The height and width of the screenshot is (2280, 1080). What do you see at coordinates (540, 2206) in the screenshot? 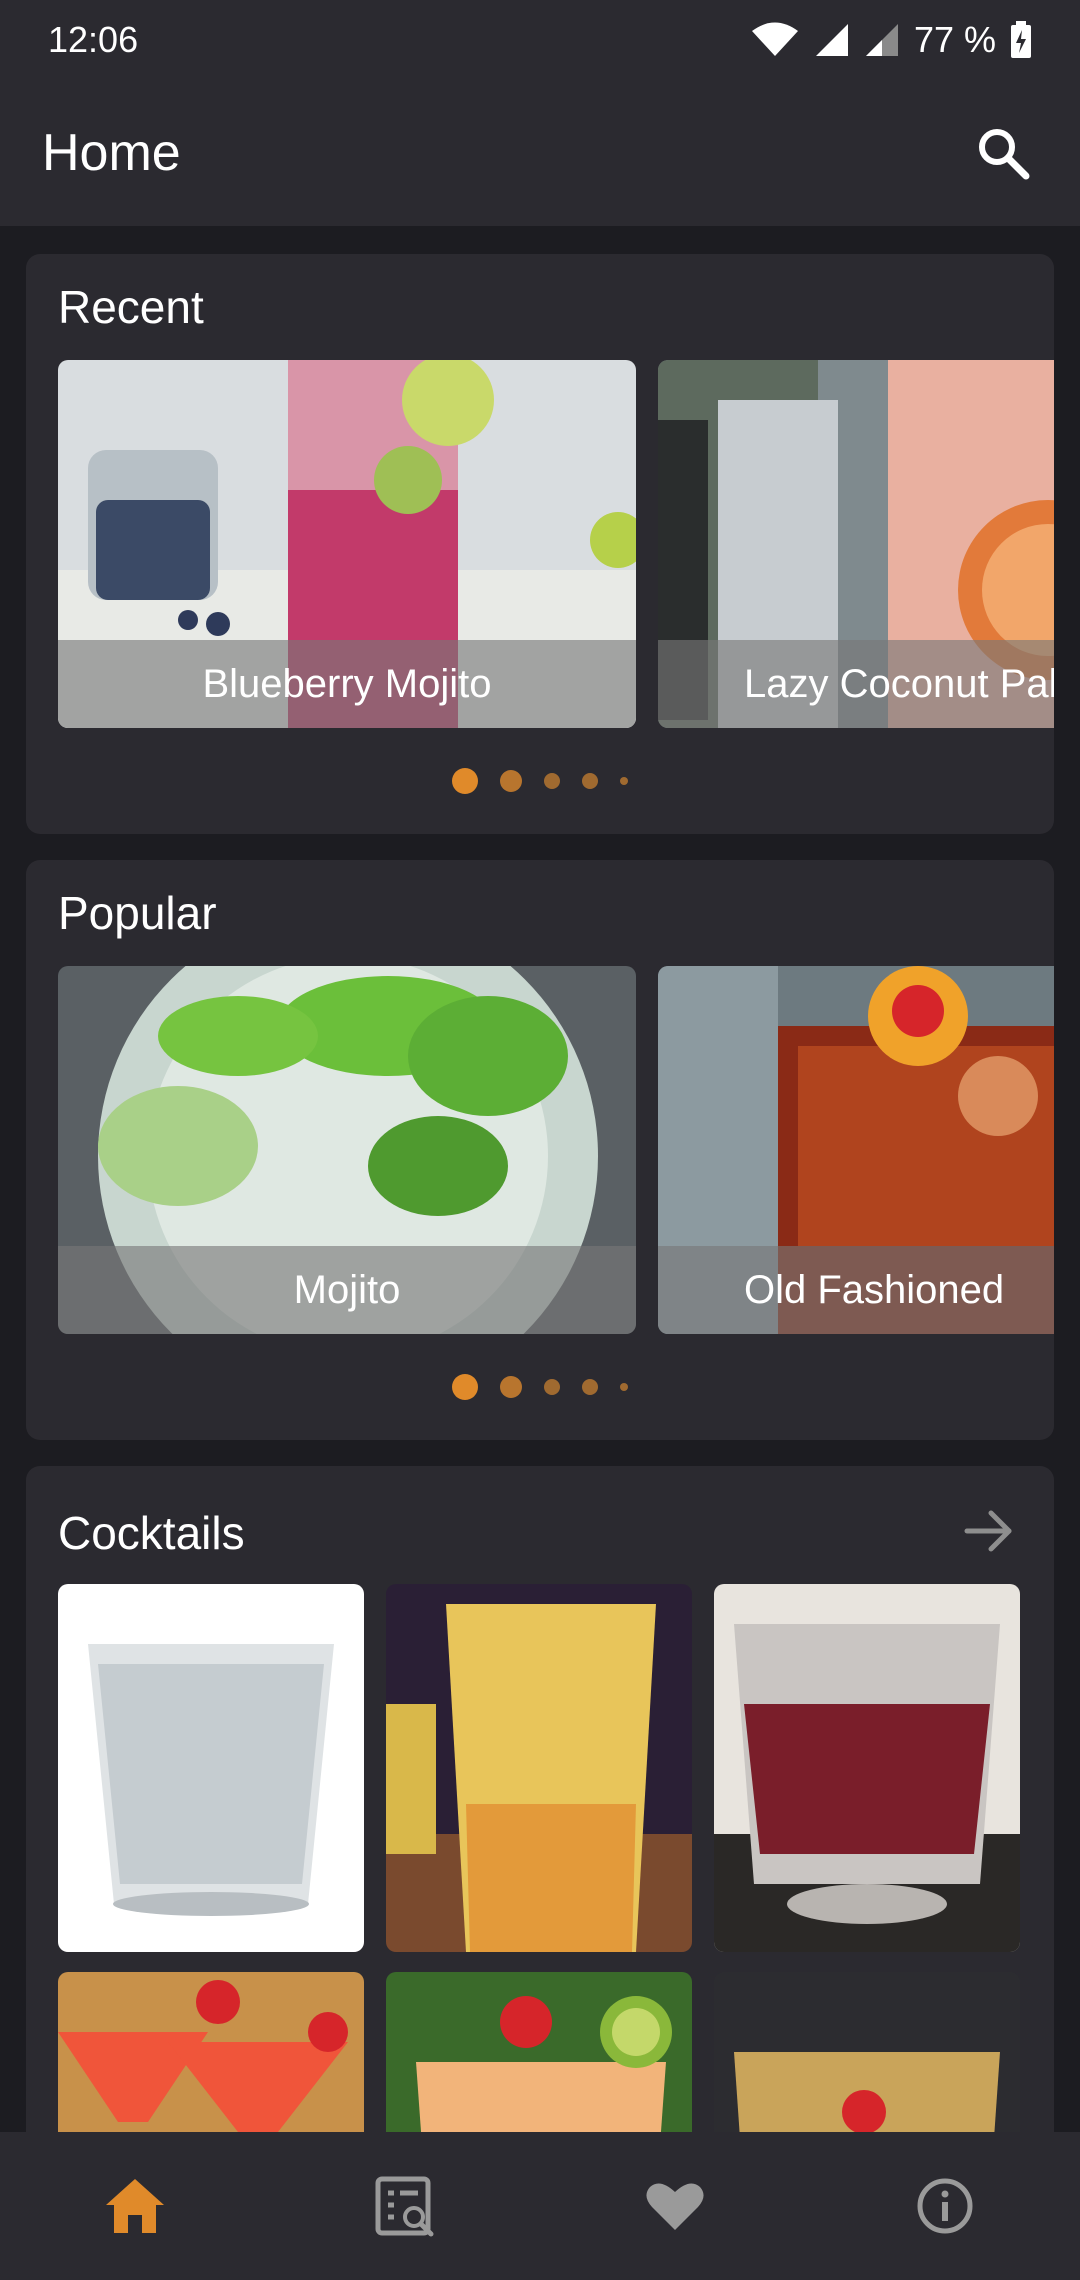
I see `bottom-navigation` at bounding box center [540, 2206].